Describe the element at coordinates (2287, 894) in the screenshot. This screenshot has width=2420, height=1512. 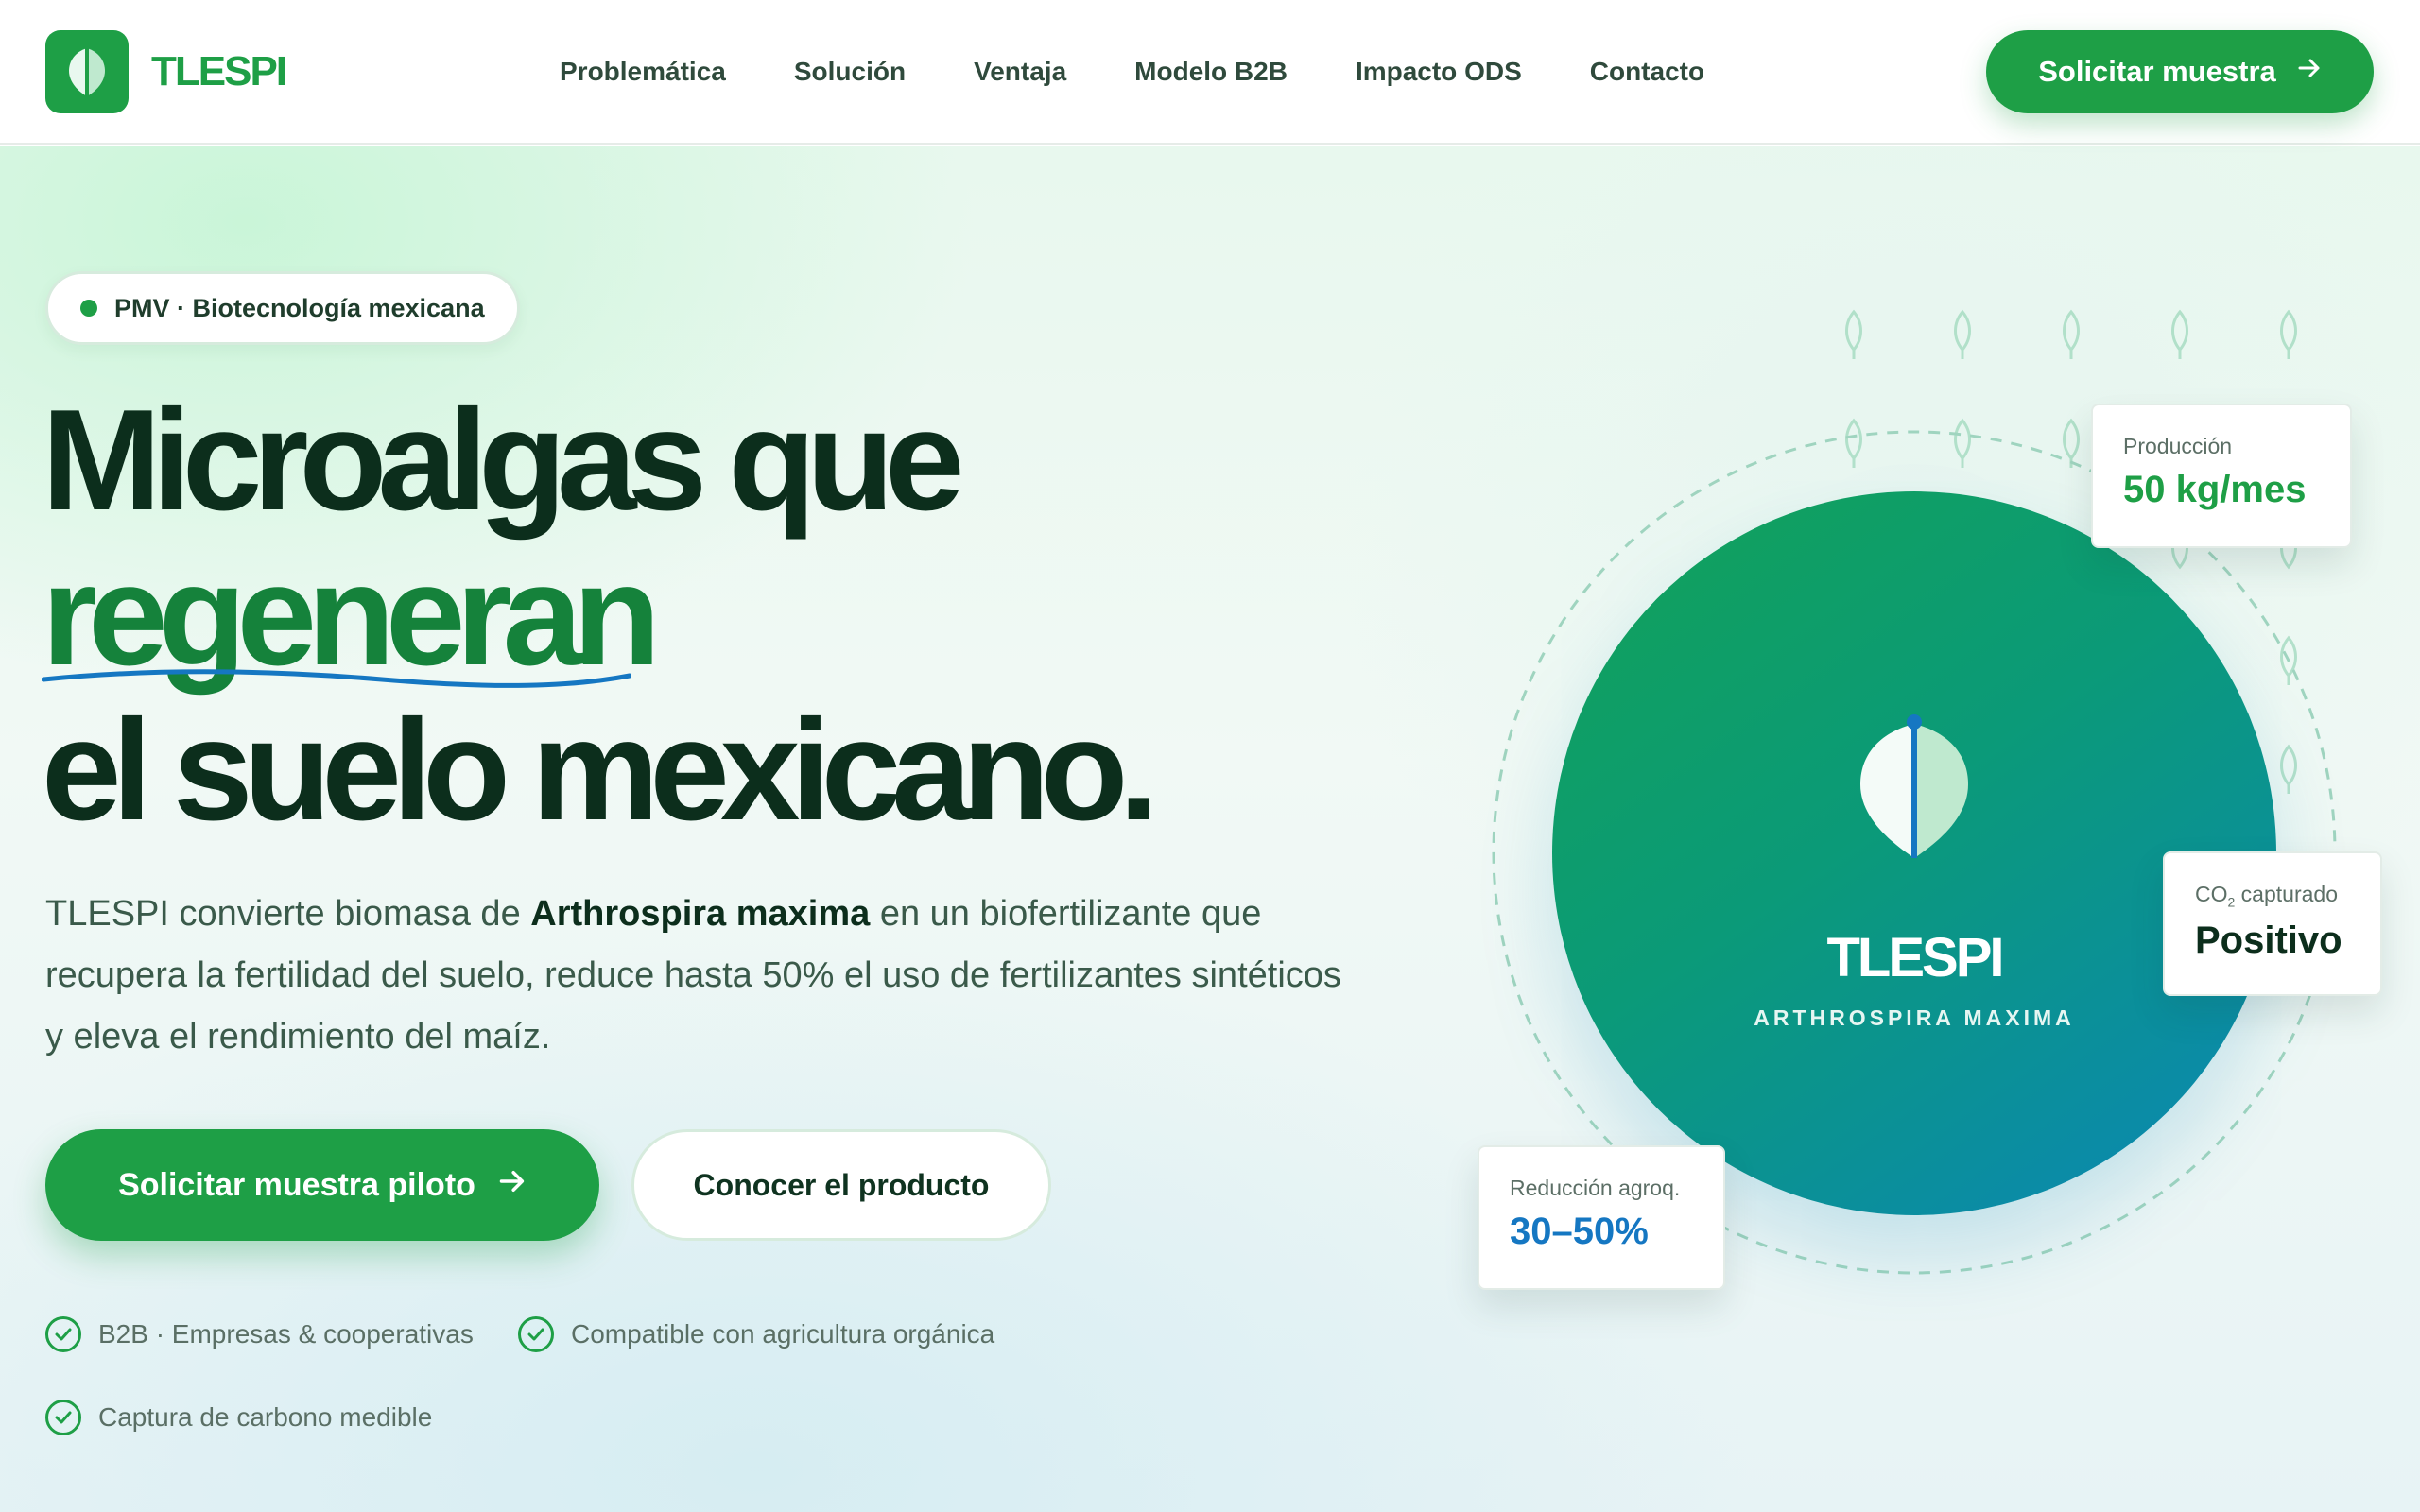
I see `co2-label-rest: capturado` at that location.